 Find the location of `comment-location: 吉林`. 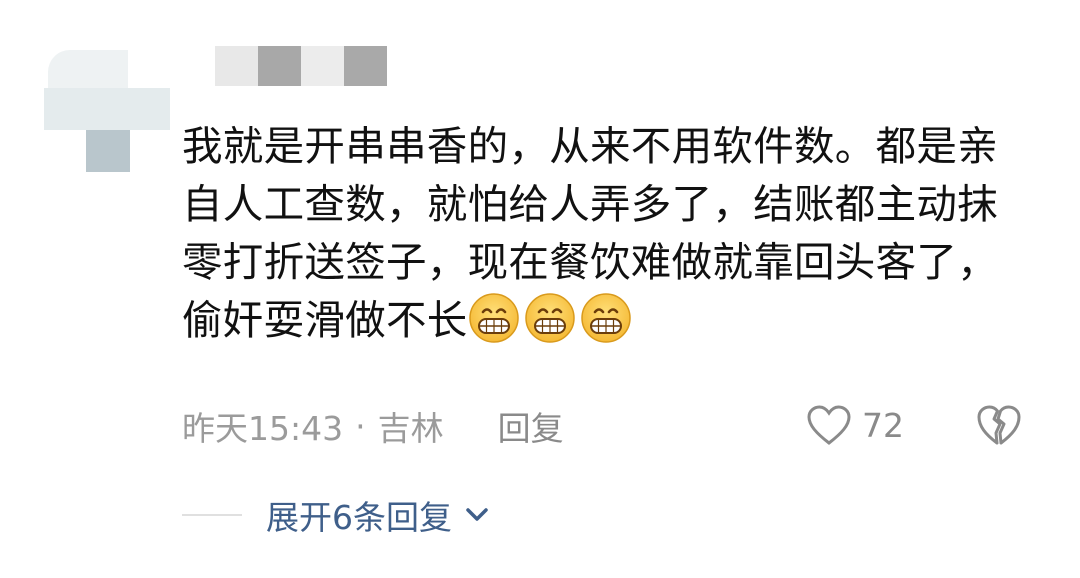

comment-location: 吉林 is located at coordinates (410, 428).